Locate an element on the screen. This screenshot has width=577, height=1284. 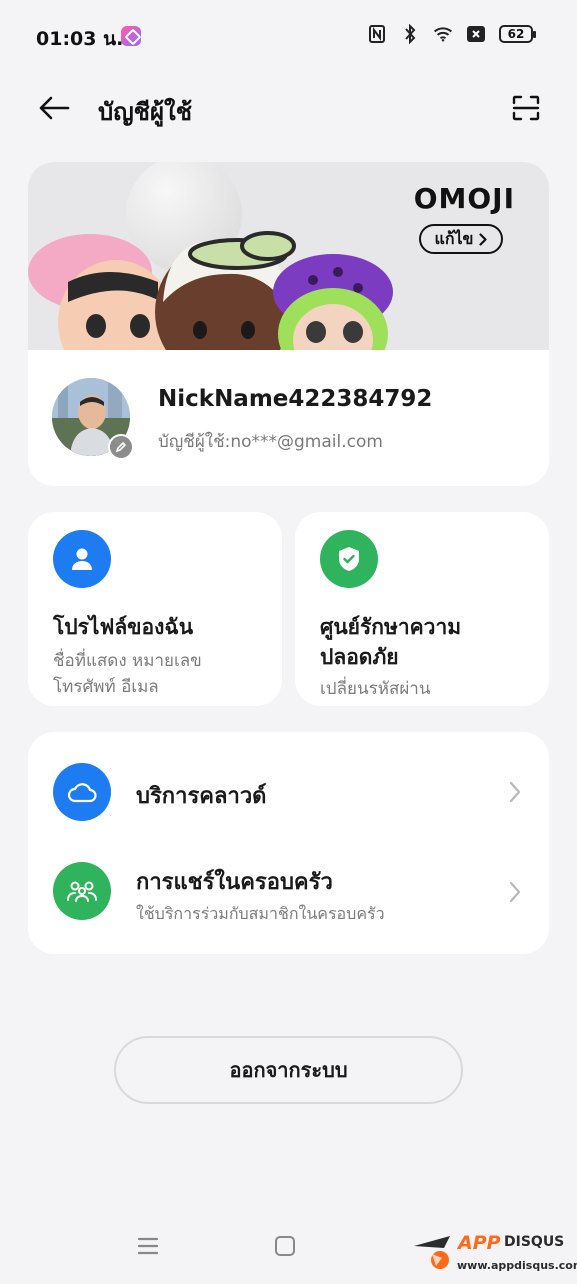
nickname: NickName422384792 is located at coordinates (295, 399).